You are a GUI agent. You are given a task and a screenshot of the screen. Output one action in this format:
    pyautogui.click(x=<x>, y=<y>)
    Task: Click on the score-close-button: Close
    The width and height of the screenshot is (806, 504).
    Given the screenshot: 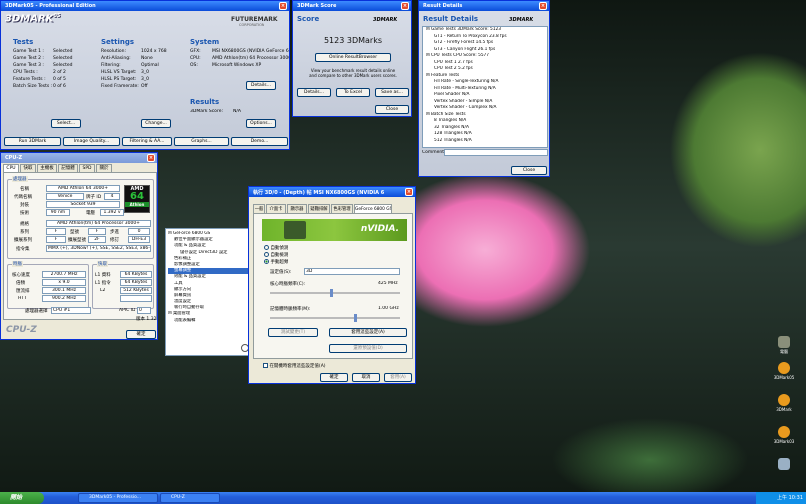 What is the action you would take?
    pyautogui.click(x=392, y=109)
    